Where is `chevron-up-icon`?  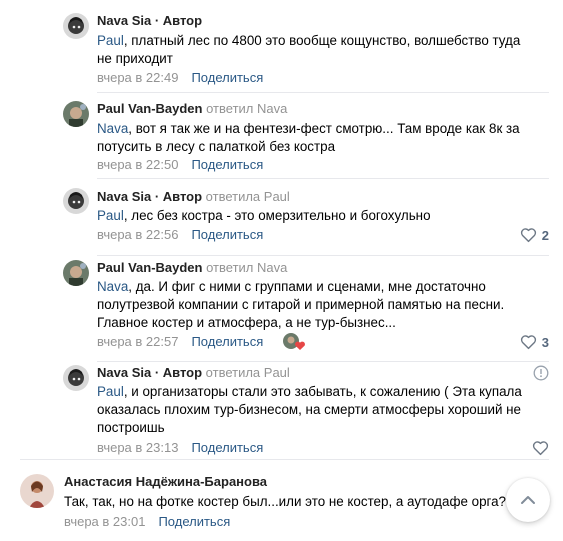
chevron-up-icon is located at coordinates (528, 500).